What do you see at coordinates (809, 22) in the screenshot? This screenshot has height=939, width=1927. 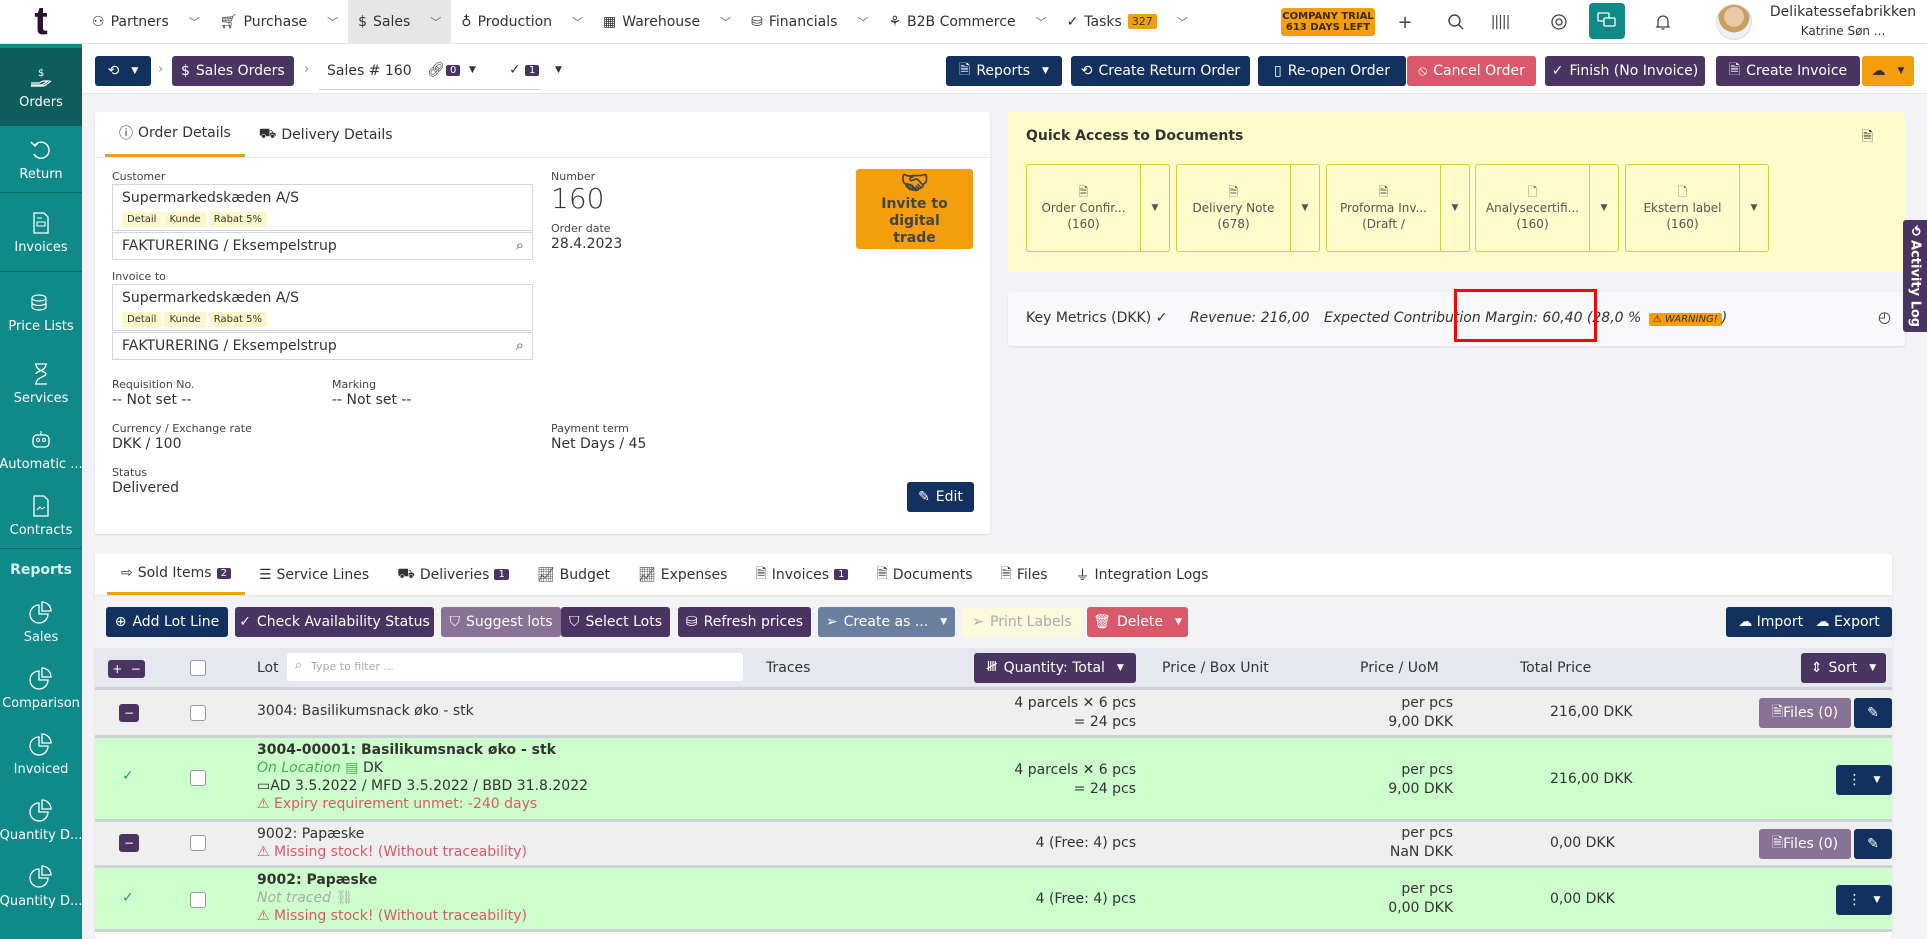 I see `nav-financials: ⛁ Financials ﹀` at bounding box center [809, 22].